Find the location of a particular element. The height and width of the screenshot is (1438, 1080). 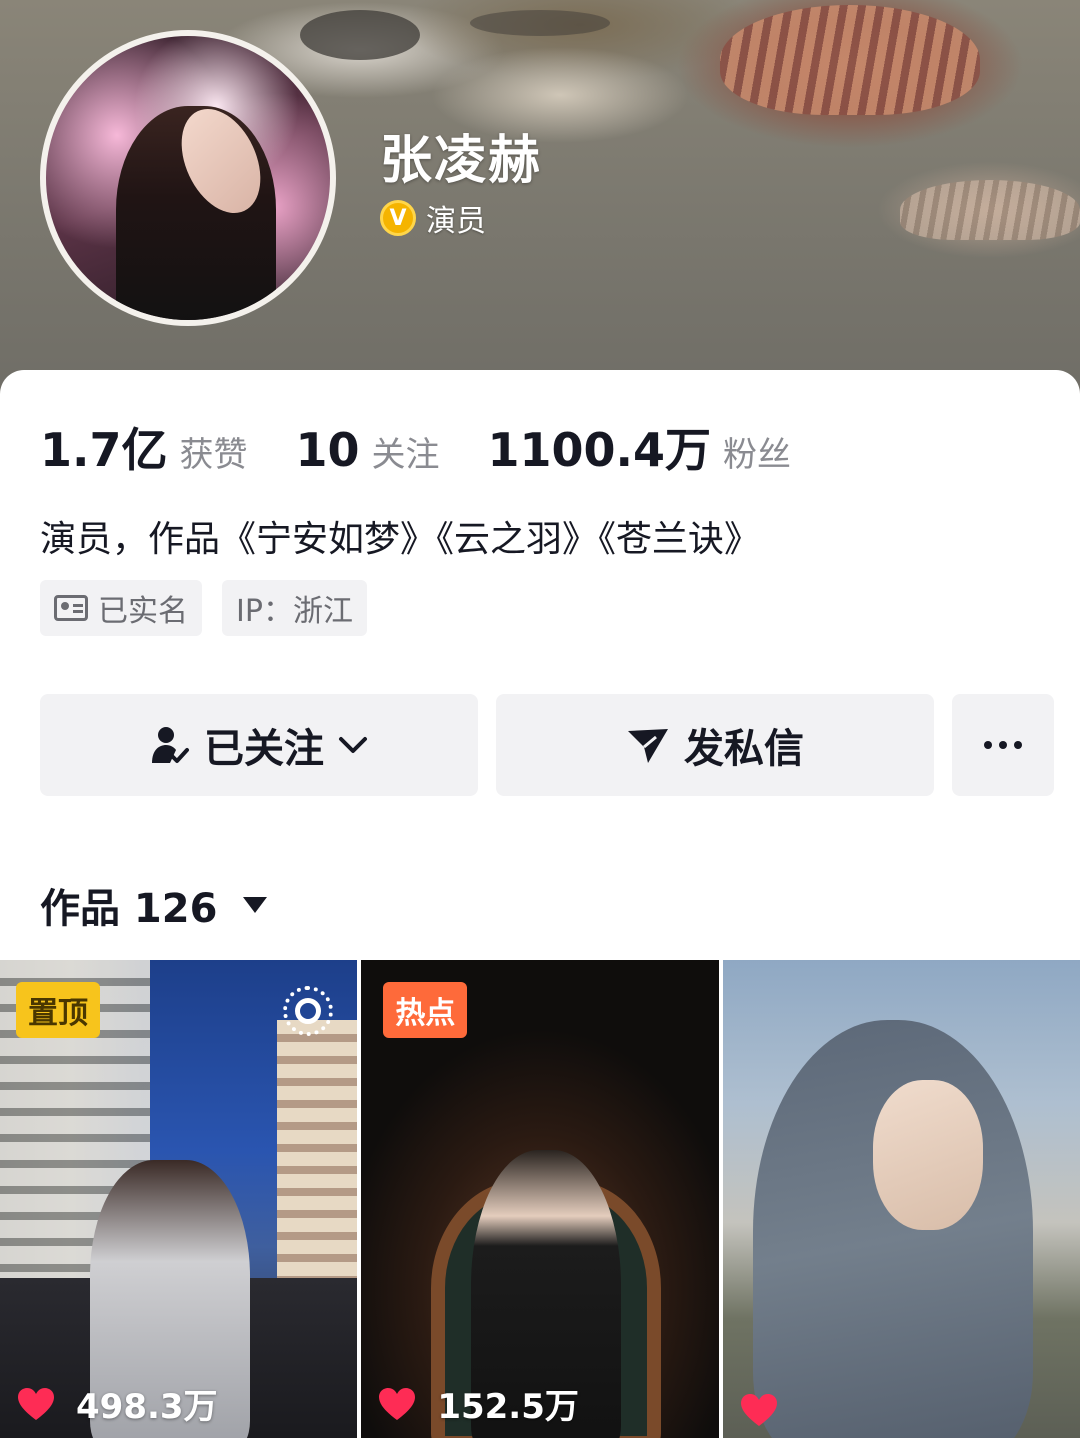

send-icon is located at coordinates (648, 745).